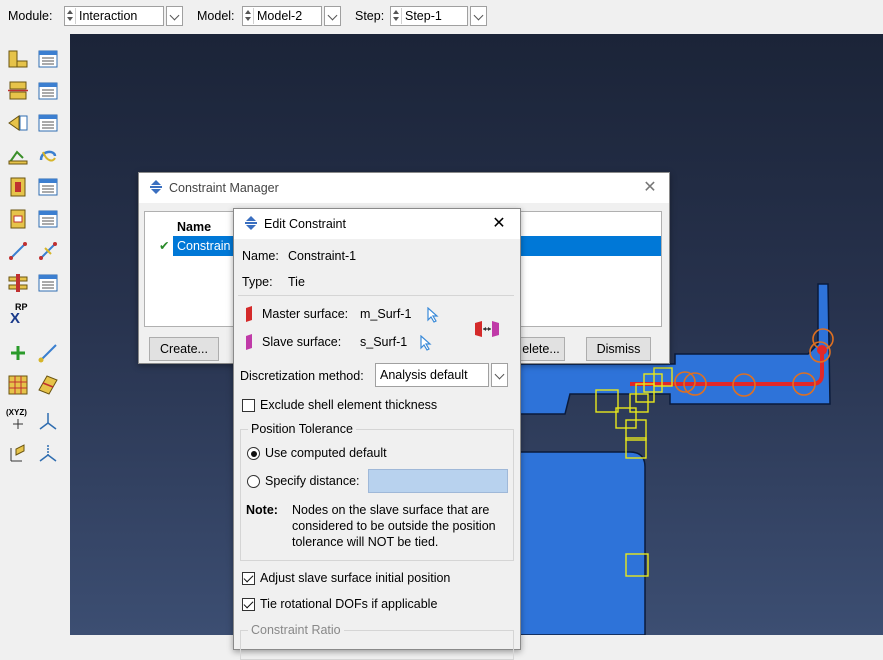 The height and width of the screenshot is (660, 883). What do you see at coordinates (429, 16) in the screenshot?
I see `step-select: Step-1` at bounding box center [429, 16].